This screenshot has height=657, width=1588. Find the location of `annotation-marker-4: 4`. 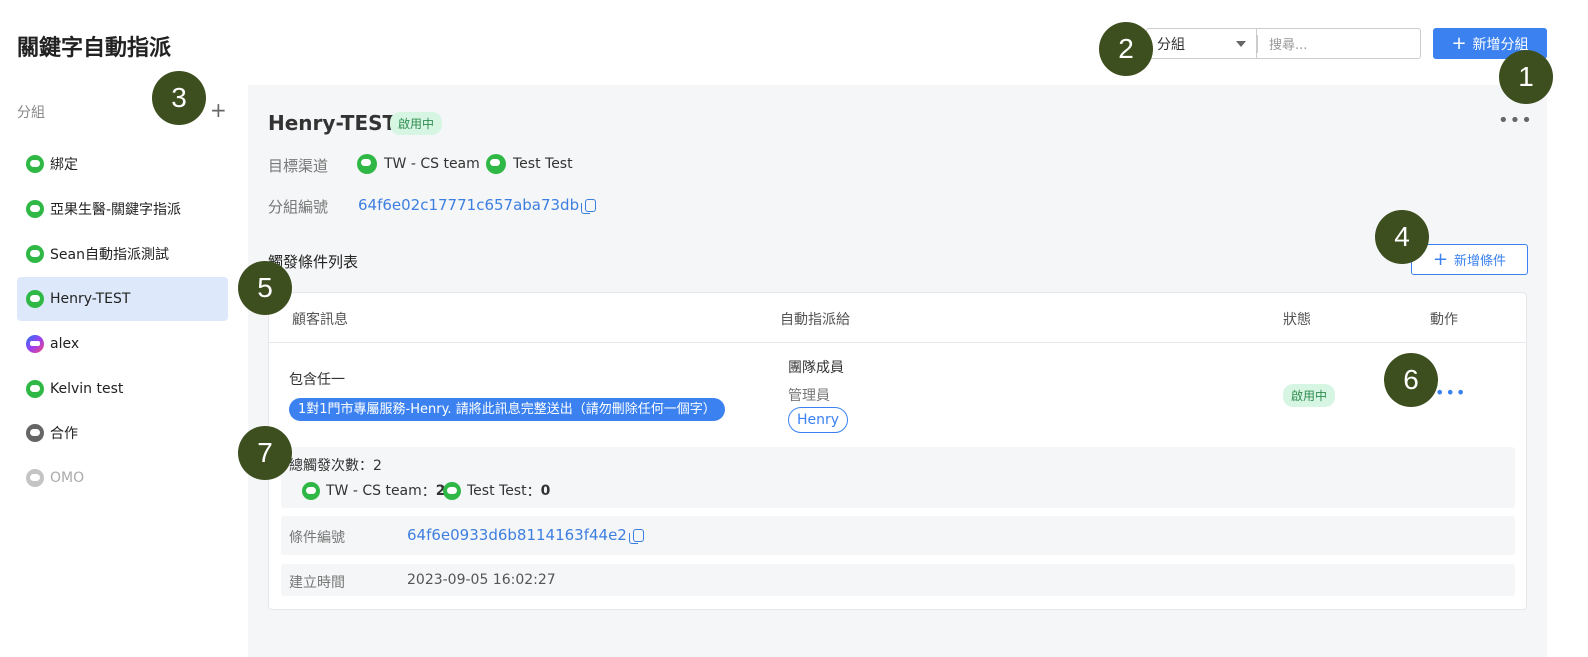

annotation-marker-4: 4 is located at coordinates (1402, 237).